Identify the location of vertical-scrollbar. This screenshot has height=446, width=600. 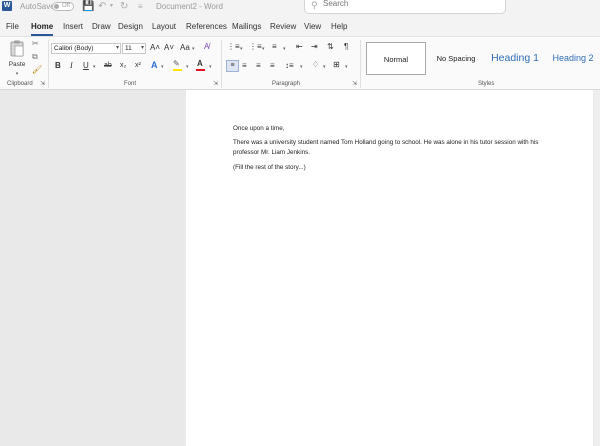
(597, 268).